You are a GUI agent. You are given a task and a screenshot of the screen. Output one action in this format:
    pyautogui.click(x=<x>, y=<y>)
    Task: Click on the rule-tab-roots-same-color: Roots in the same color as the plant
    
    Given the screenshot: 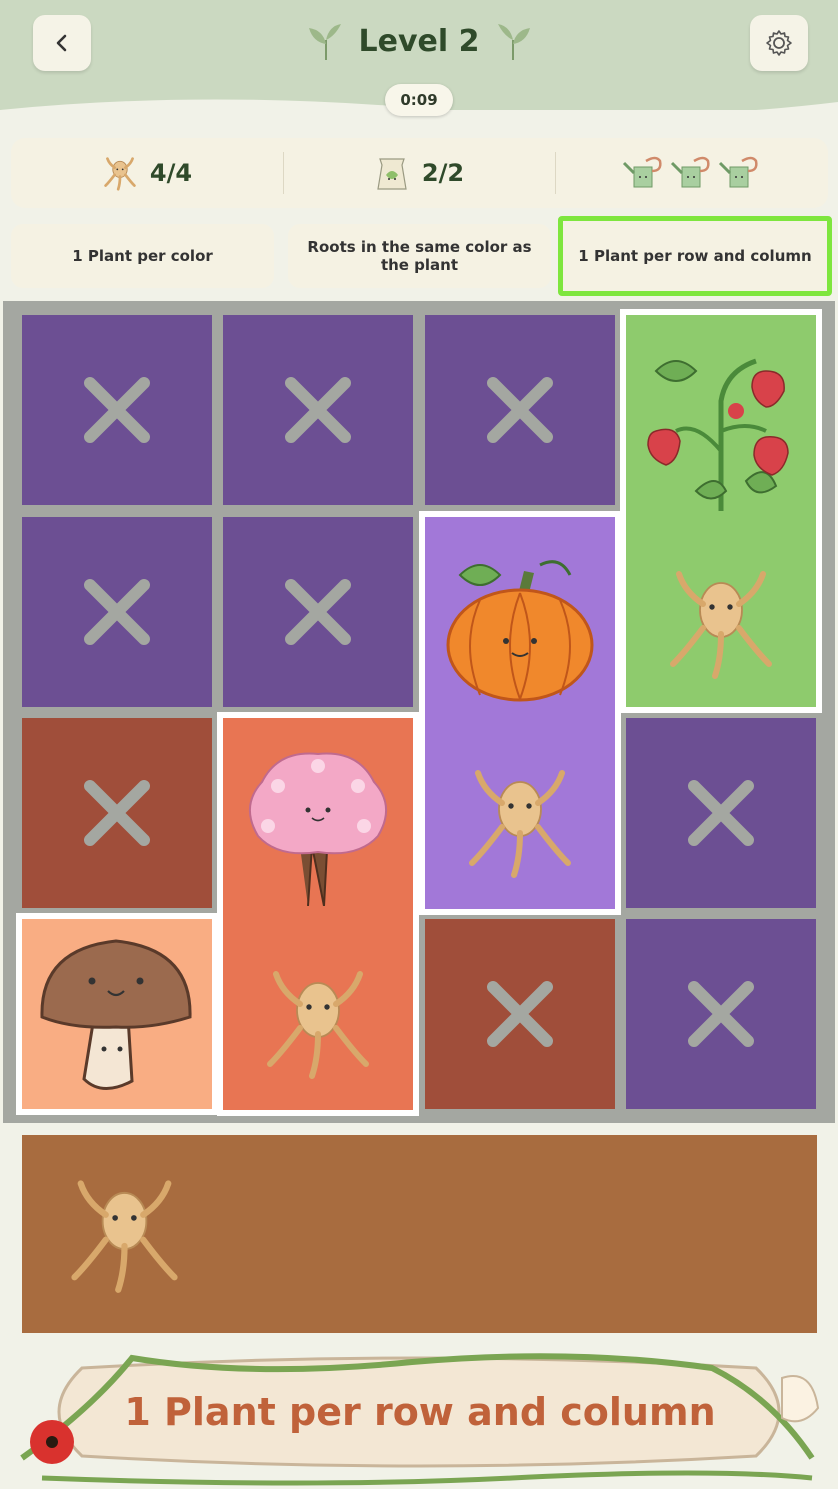 What is the action you would take?
    pyautogui.click(x=419, y=256)
    